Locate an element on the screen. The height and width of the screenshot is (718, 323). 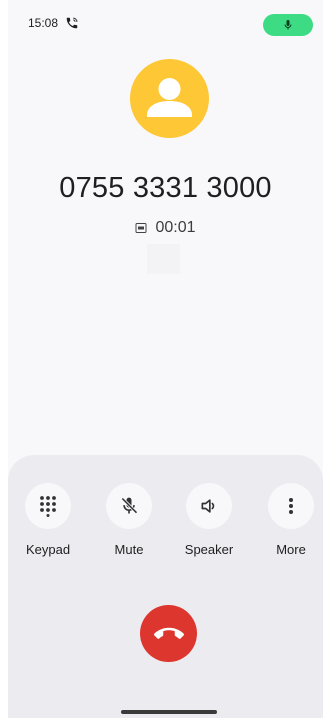
dialpad-icon is located at coordinates (48, 506).